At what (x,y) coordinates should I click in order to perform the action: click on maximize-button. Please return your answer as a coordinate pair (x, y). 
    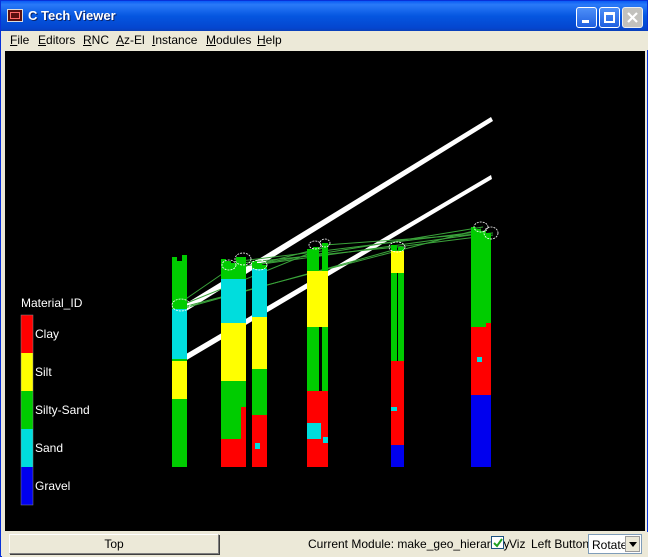
    Looking at the image, I should click on (609, 17).